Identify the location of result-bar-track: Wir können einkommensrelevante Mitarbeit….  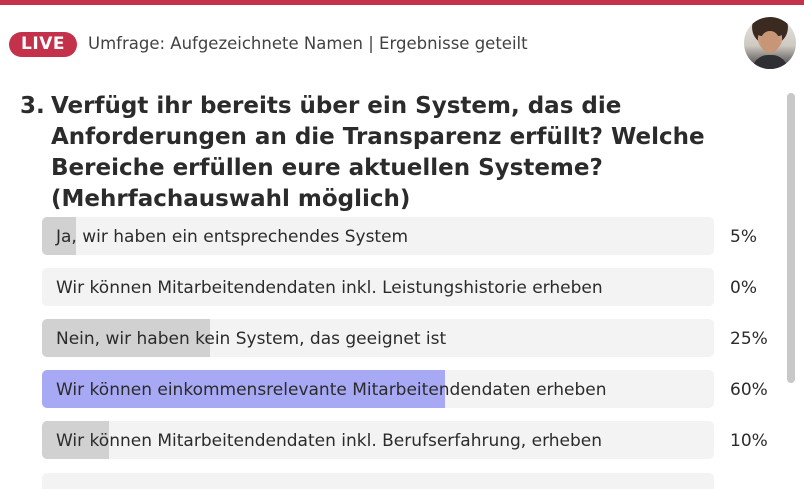
(378, 389).